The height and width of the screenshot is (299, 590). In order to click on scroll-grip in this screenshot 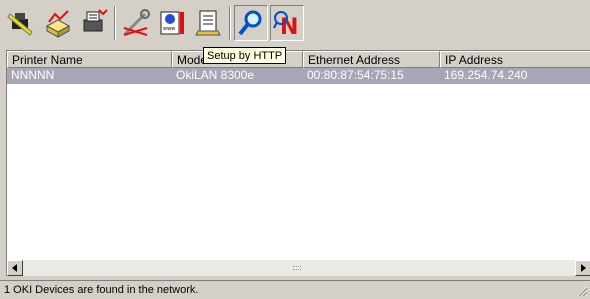, I will do `click(297, 268)`.